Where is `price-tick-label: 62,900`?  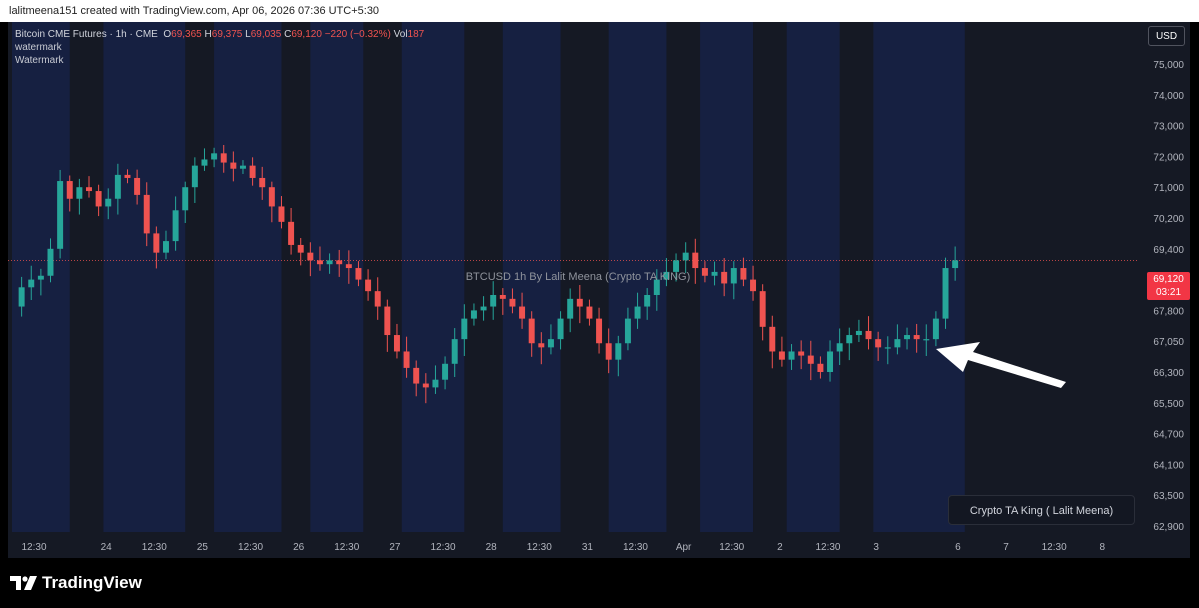 price-tick-label: 62,900 is located at coordinates (1168, 527).